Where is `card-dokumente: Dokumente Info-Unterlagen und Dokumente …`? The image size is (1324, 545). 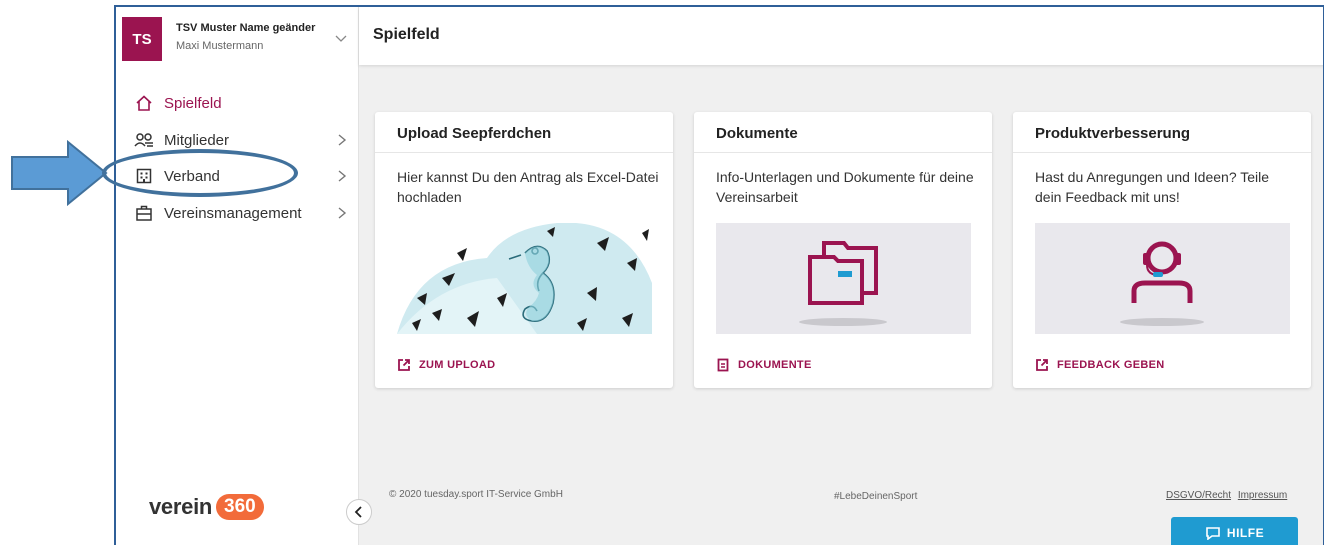 card-dokumente: Dokumente Info-Unterlagen und Dokumente … is located at coordinates (843, 250).